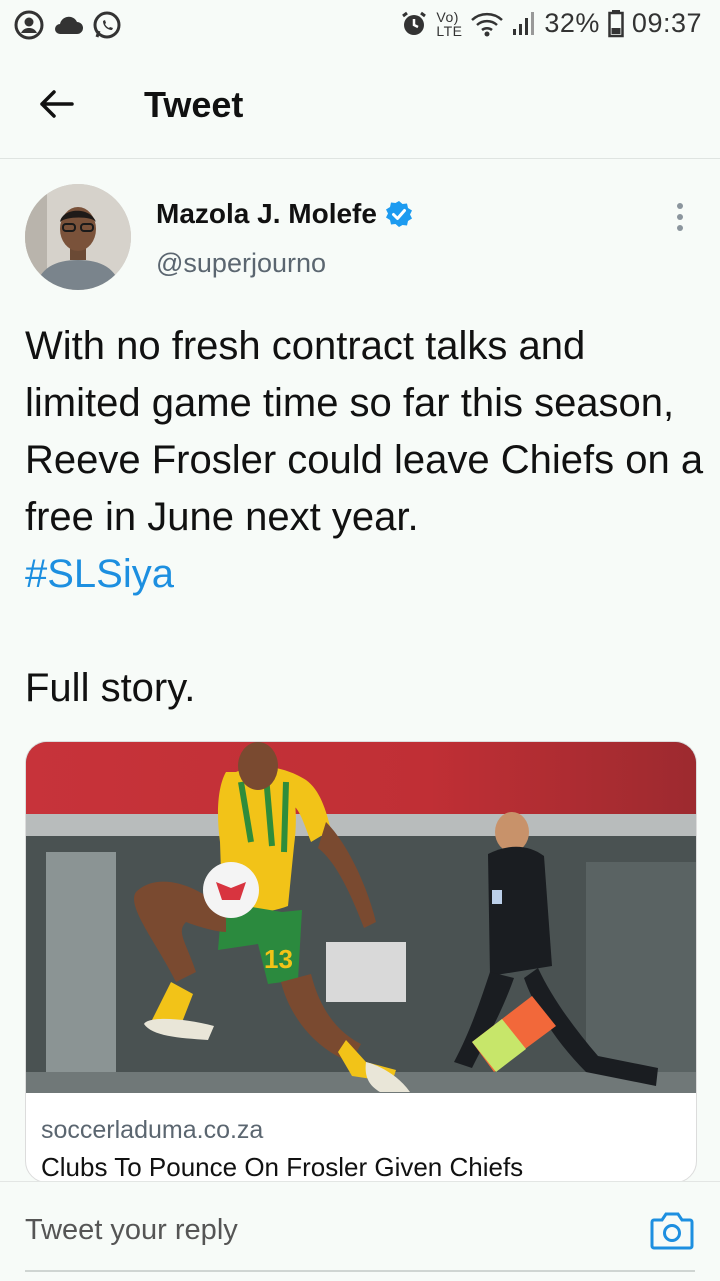 Image resolution: width=720 pixels, height=1281 pixels. What do you see at coordinates (360, 1231) in the screenshot?
I see `reply-bar: Tweet your reply` at bounding box center [360, 1231].